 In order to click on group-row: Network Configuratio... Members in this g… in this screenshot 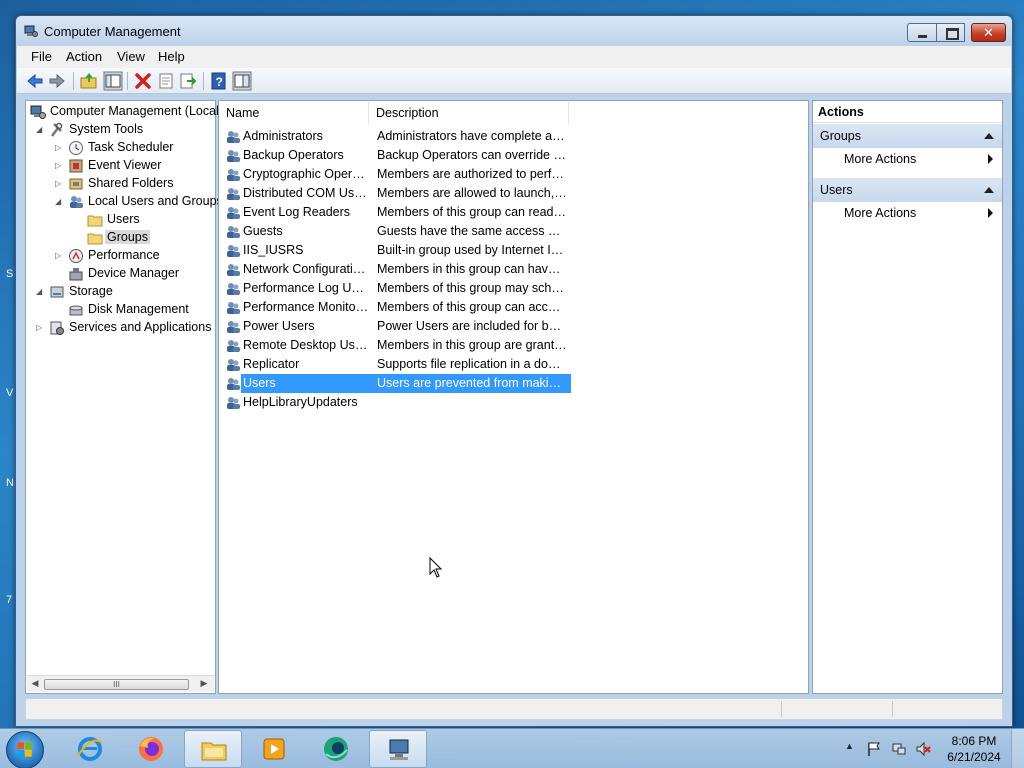, I will do `click(397, 269)`.